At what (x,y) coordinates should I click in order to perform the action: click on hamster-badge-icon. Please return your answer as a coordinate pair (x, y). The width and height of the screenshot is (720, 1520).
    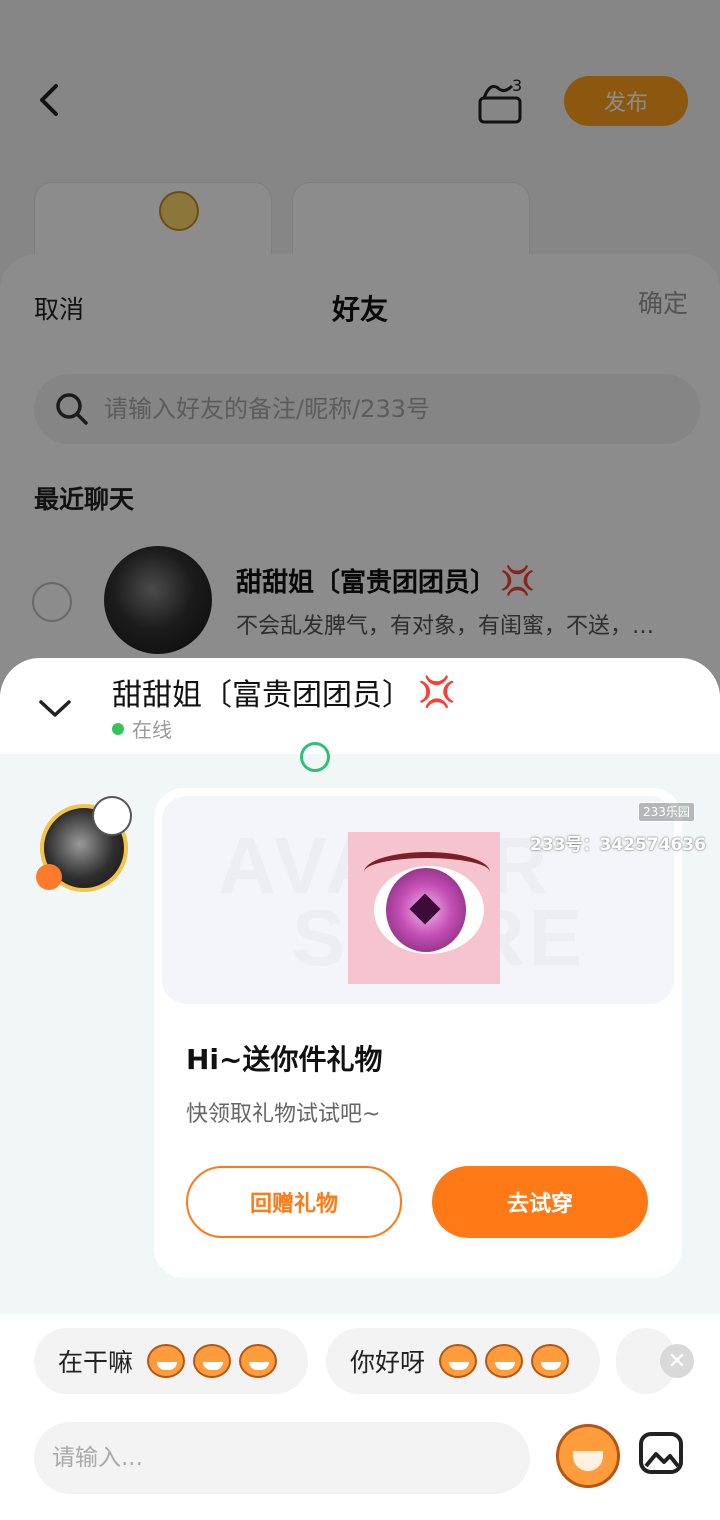
    Looking at the image, I should click on (112, 816).